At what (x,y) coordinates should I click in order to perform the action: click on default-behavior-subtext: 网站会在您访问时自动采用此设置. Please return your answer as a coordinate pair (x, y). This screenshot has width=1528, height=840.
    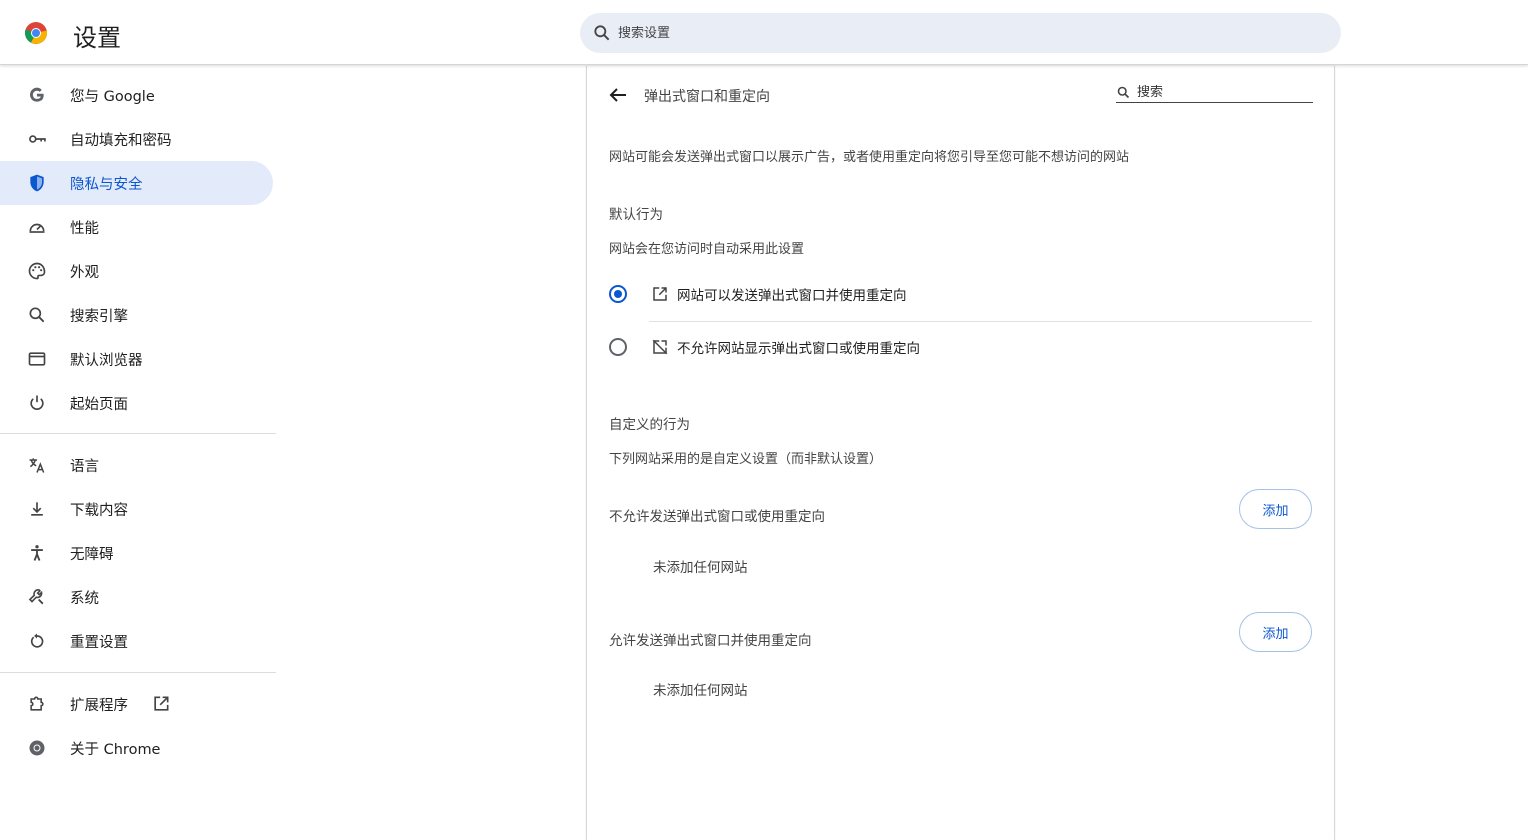
    Looking at the image, I should click on (707, 249).